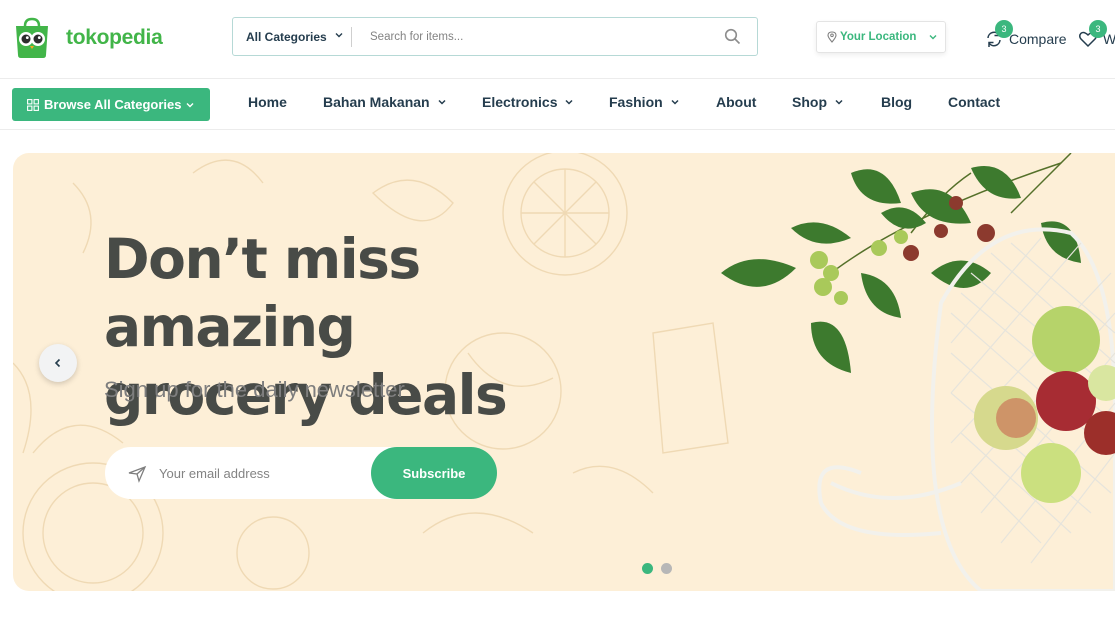 The image size is (1115, 627). Describe the element at coordinates (809, 102) in the screenshot. I see `nav-item-label: Shop` at that location.